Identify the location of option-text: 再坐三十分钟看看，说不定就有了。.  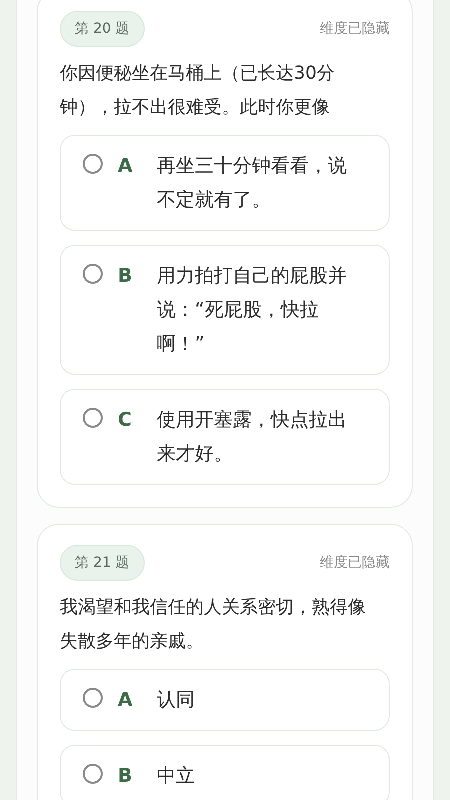
(252, 183).